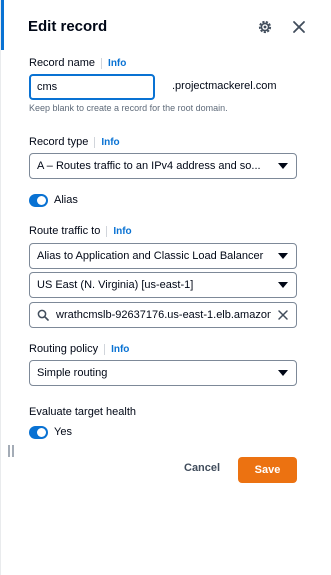 The width and height of the screenshot is (331, 575). I want to click on domain-suffix: .projectmackerel.com, so click(224, 86).